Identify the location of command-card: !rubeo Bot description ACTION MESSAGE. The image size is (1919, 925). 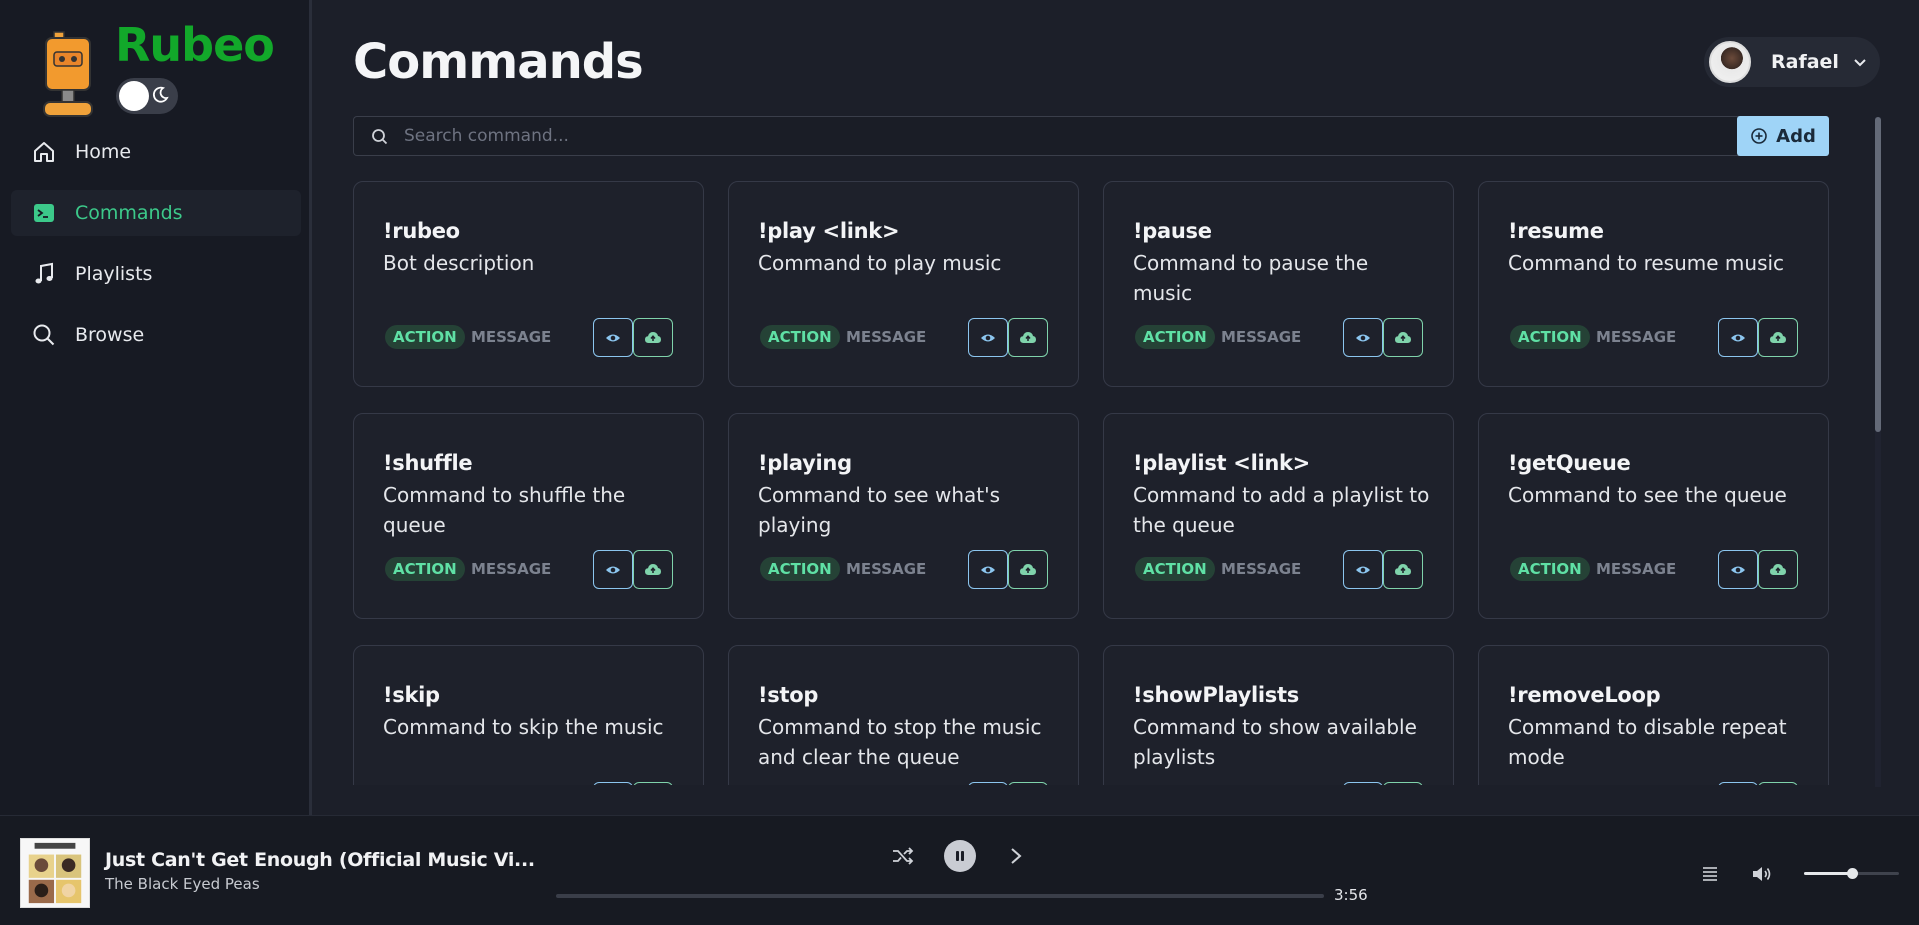
(528, 284).